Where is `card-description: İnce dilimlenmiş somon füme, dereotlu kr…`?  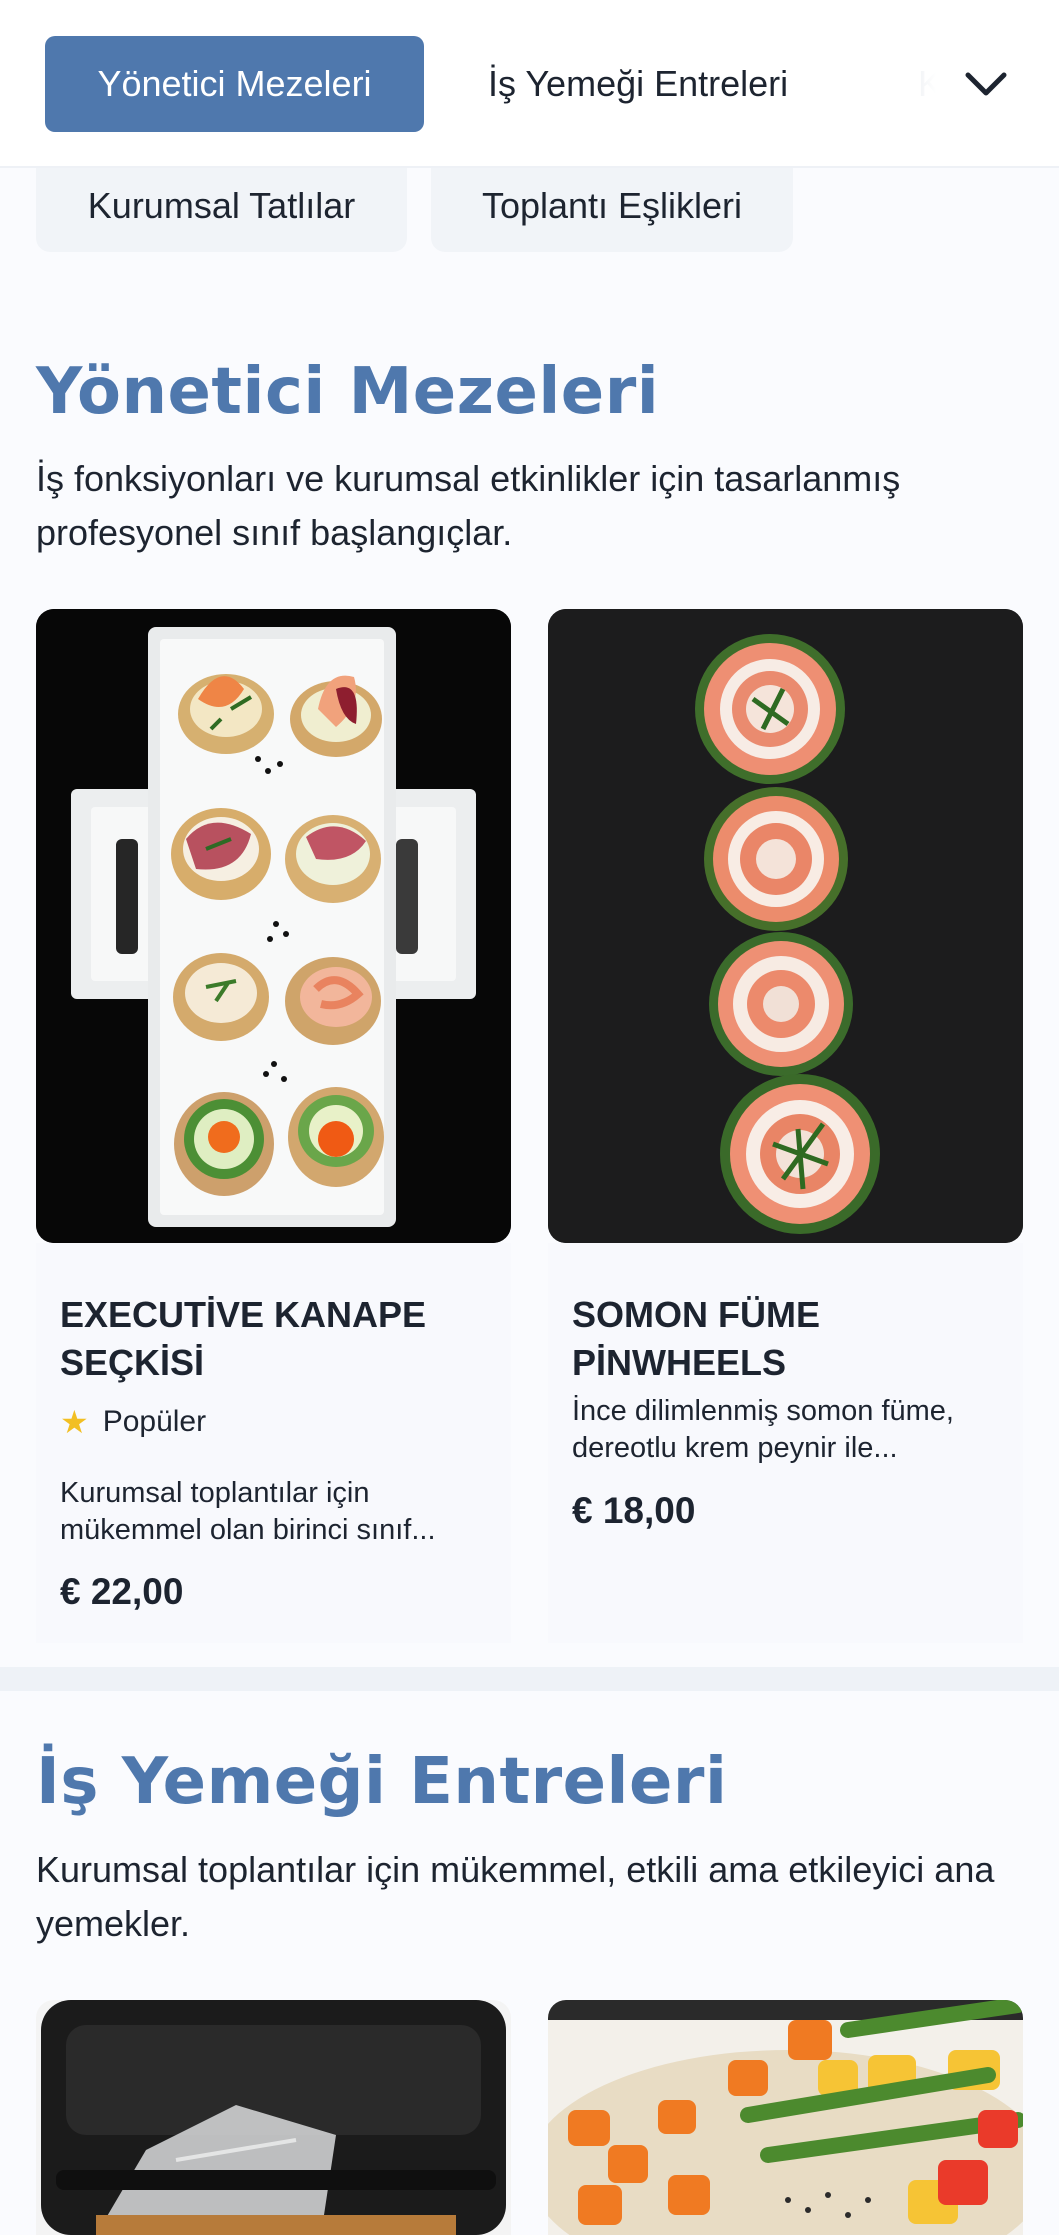
card-description: İnce dilimlenmiş somon füme, dereotlu kr… is located at coordinates (763, 1429).